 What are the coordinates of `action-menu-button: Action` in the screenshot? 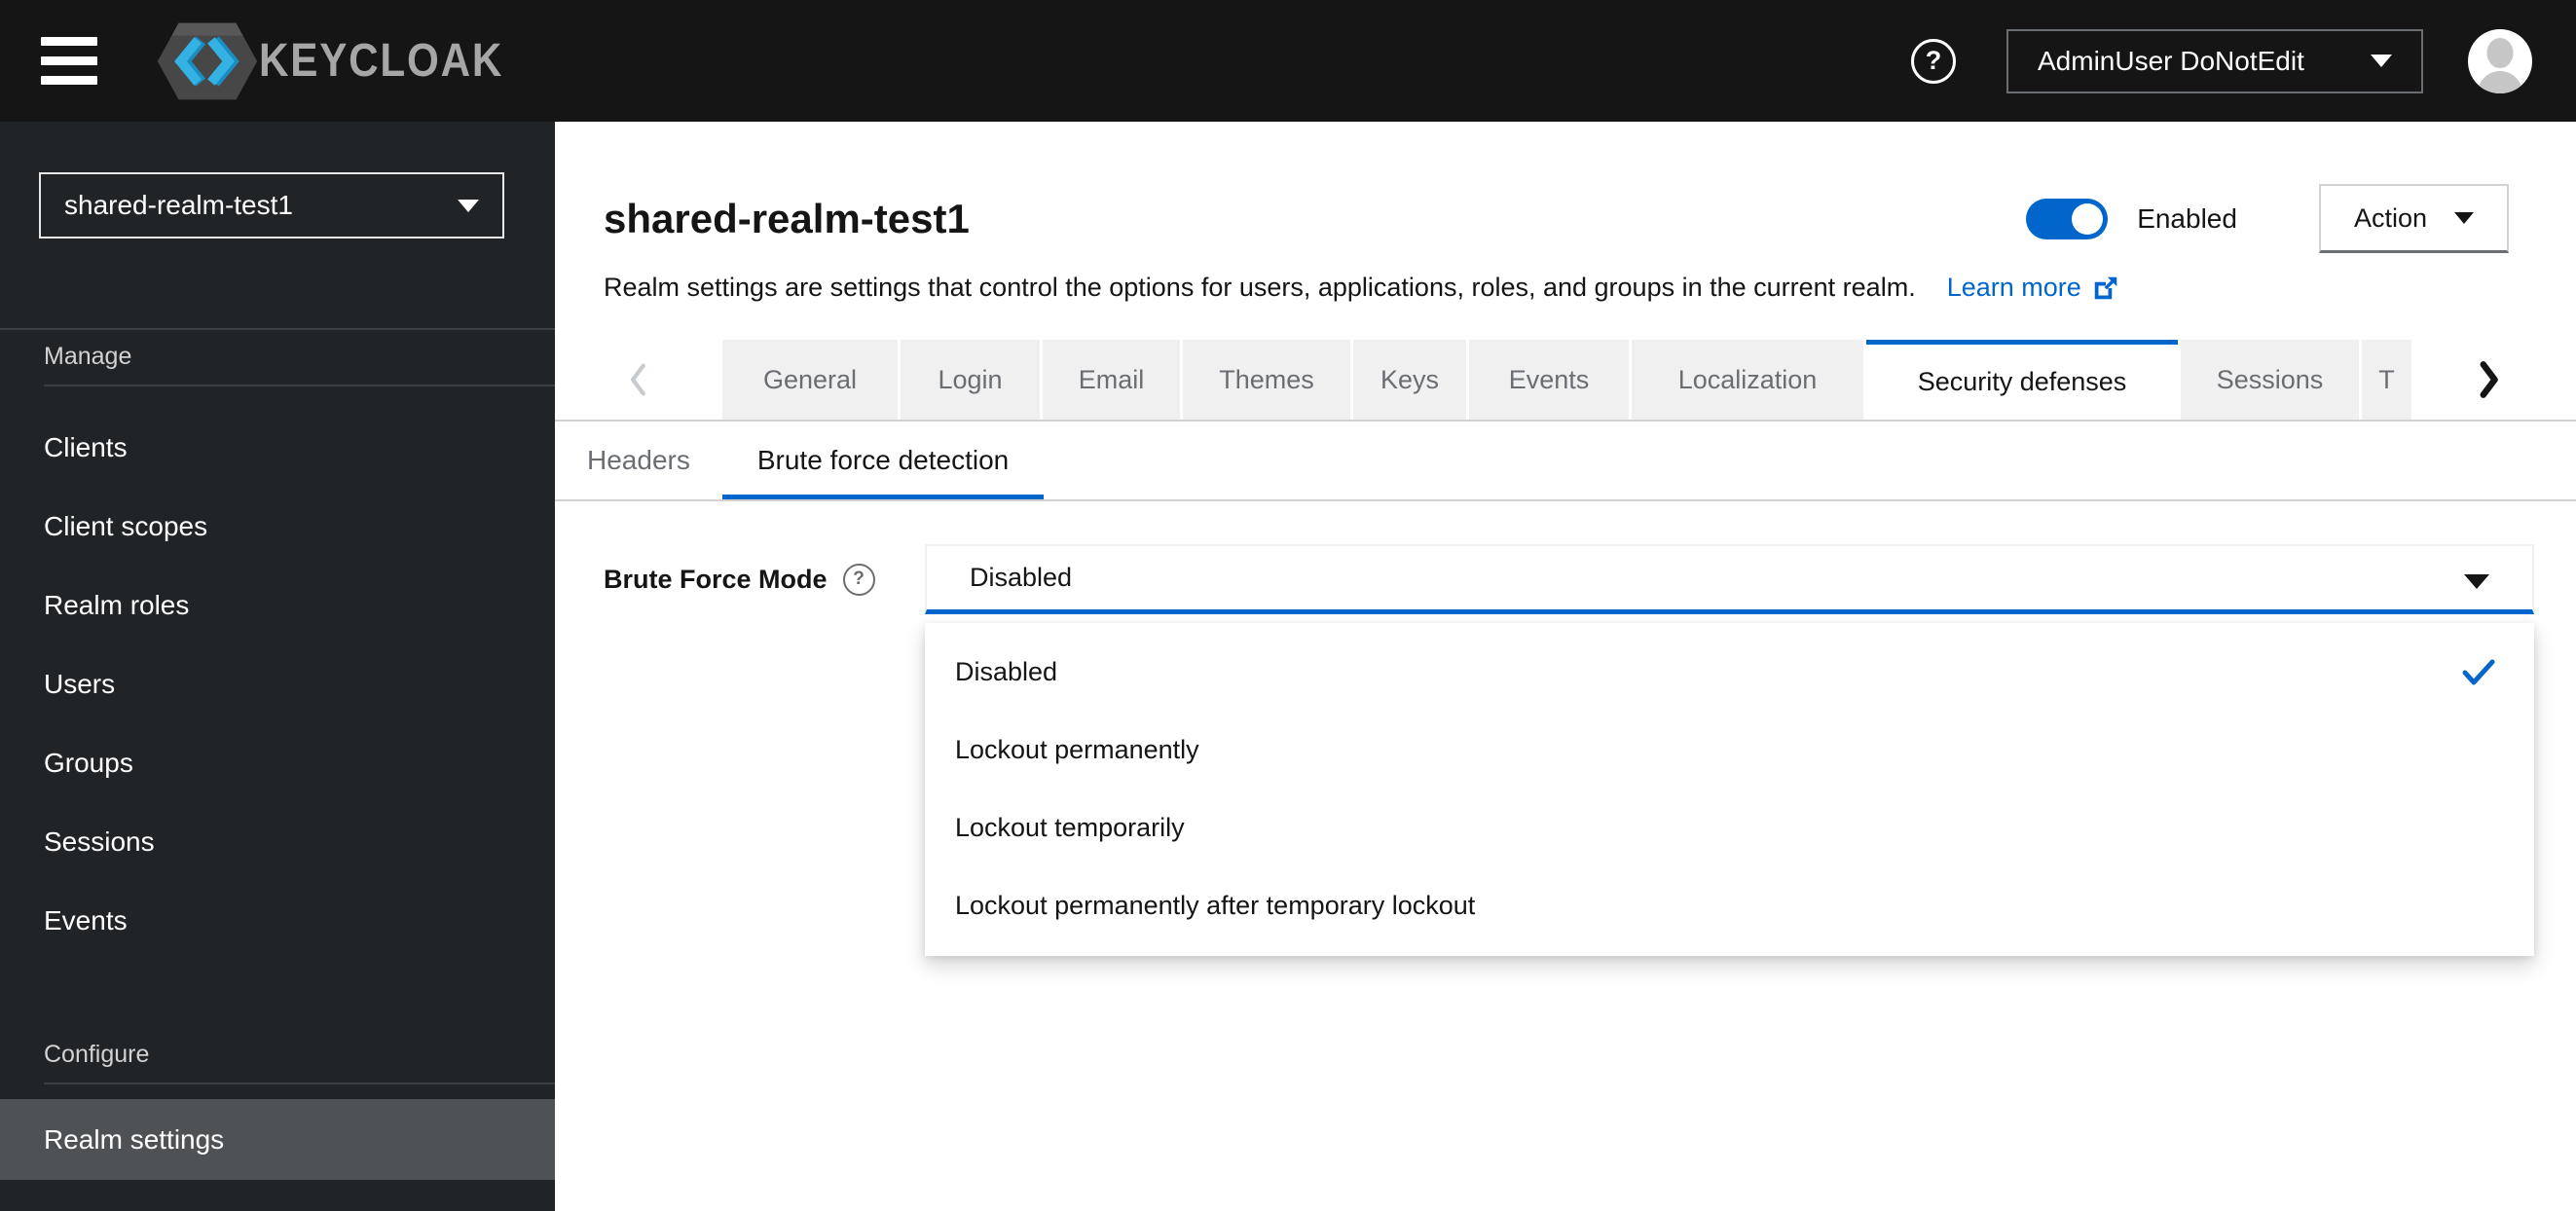 It's located at (2413, 218).